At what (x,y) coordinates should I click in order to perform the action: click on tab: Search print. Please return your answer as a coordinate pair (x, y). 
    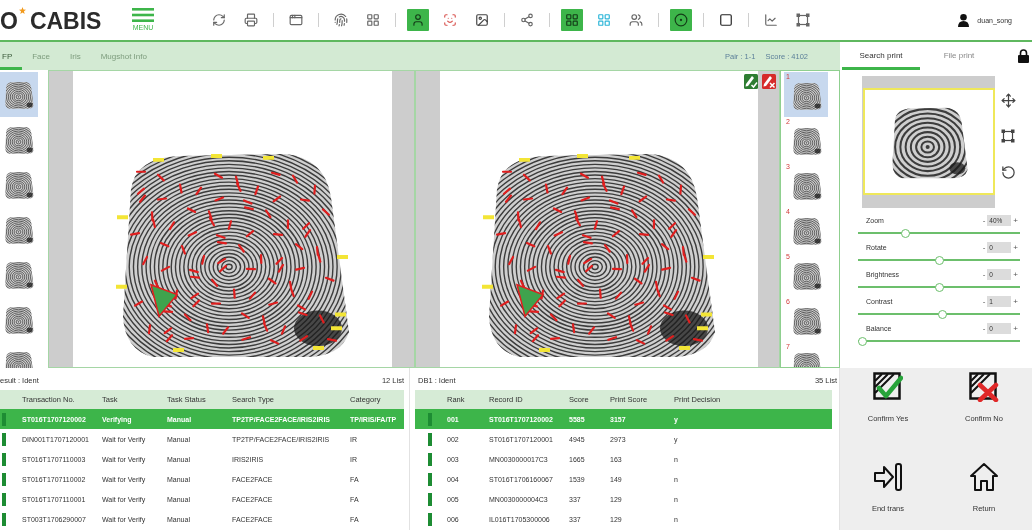
    Looking at the image, I should click on (881, 56).